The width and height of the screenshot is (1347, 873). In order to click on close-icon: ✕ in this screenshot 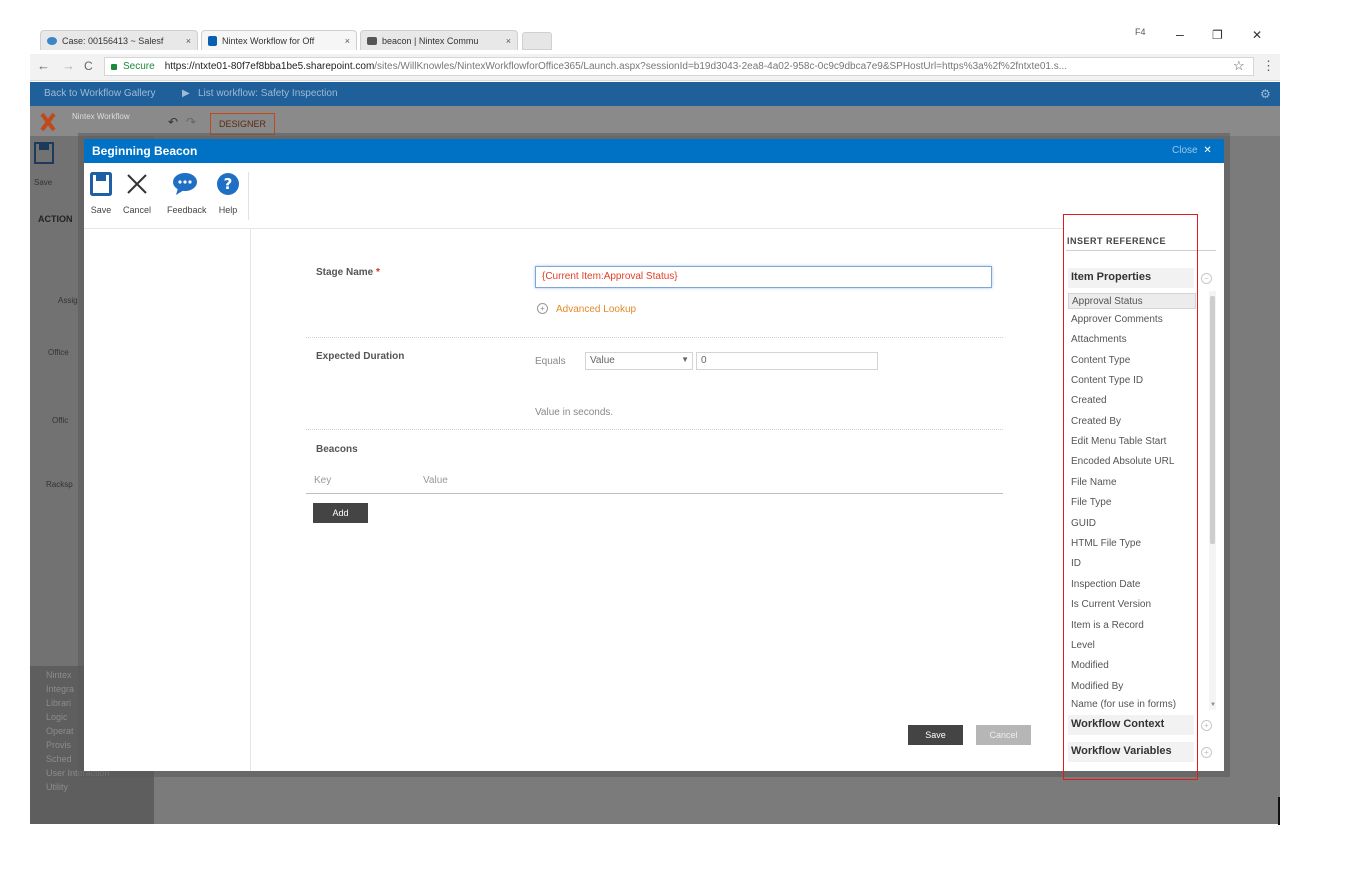, I will do `click(1207, 150)`.